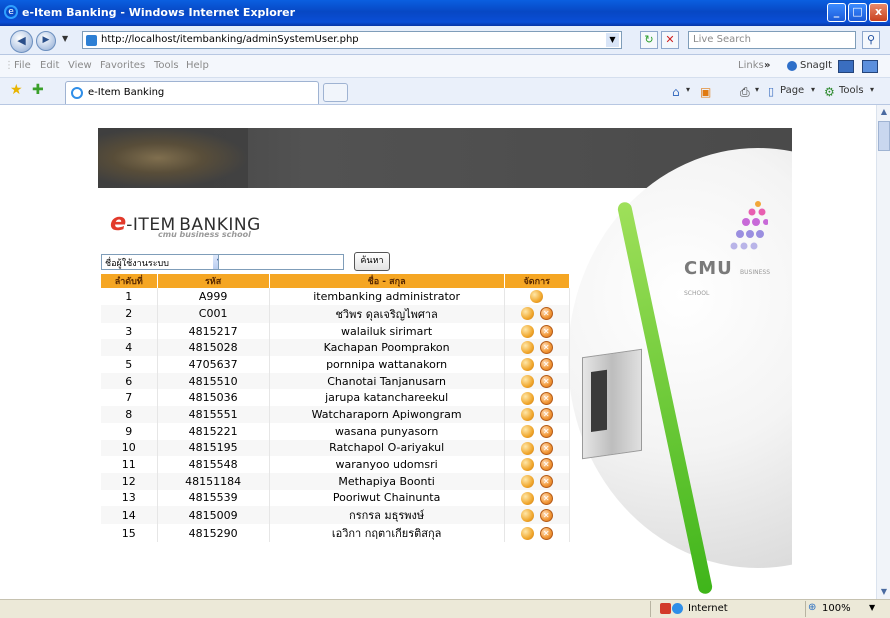  What do you see at coordinates (665, 608) in the screenshot?
I see `popup-blocked-icon` at bounding box center [665, 608].